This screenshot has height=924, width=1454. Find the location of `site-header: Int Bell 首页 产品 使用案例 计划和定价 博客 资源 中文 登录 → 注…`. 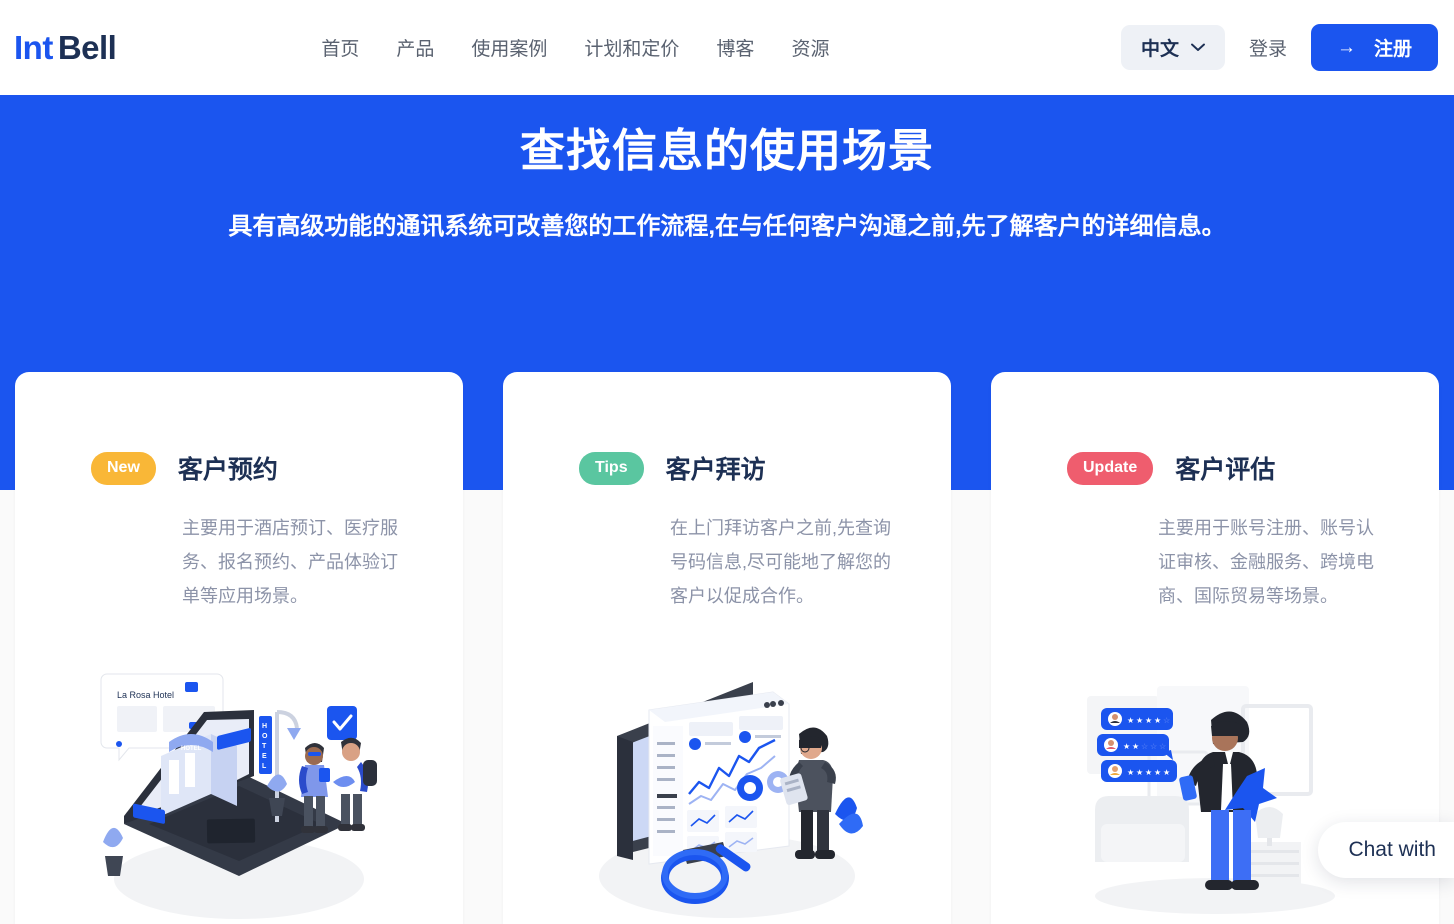

site-header: Int Bell 首页 产品 使用案例 计划和定价 博客 资源 中文 登录 → 注… is located at coordinates (727, 47).